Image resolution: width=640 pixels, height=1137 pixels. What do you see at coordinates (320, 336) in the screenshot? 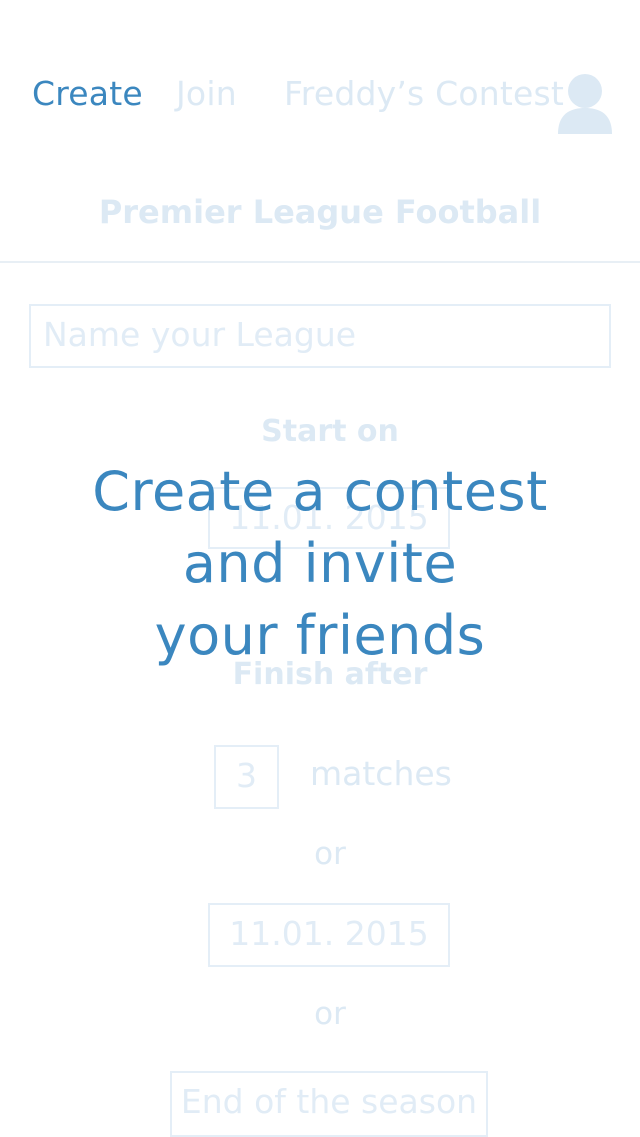
I see `league-name-input: Name your League` at bounding box center [320, 336].